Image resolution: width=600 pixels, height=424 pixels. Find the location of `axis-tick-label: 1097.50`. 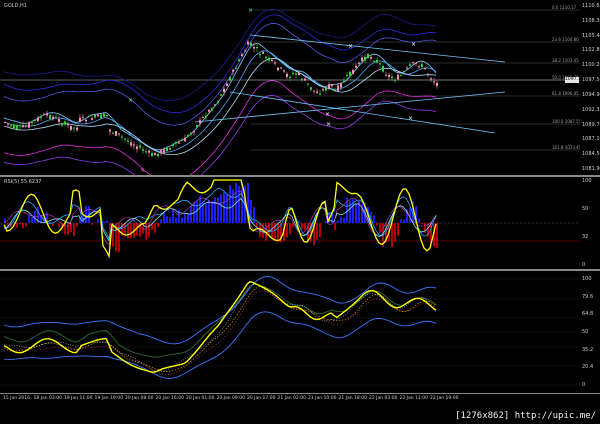

axis-tick-label: 1097.50 is located at coordinates (591, 80).